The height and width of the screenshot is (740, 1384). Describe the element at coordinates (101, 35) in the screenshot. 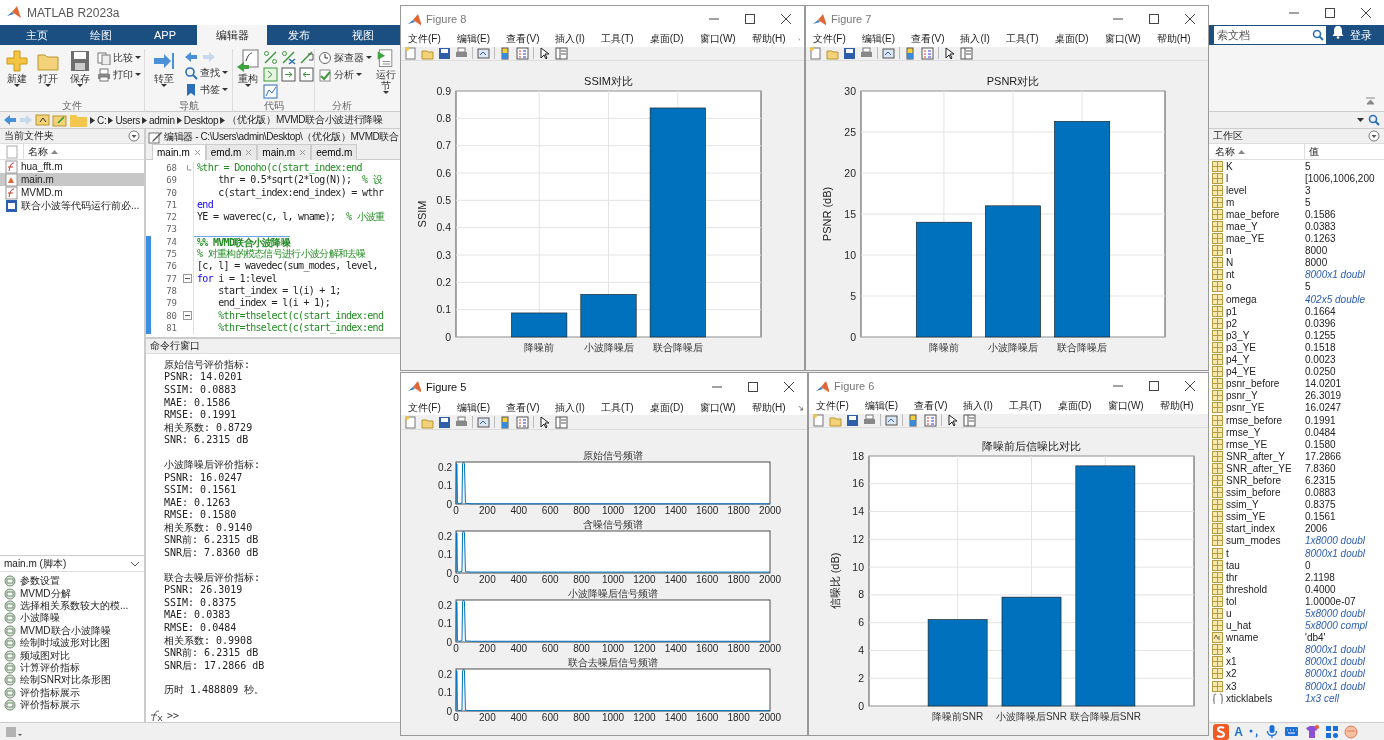

I see `toolstrip-tab: 绘图` at that location.